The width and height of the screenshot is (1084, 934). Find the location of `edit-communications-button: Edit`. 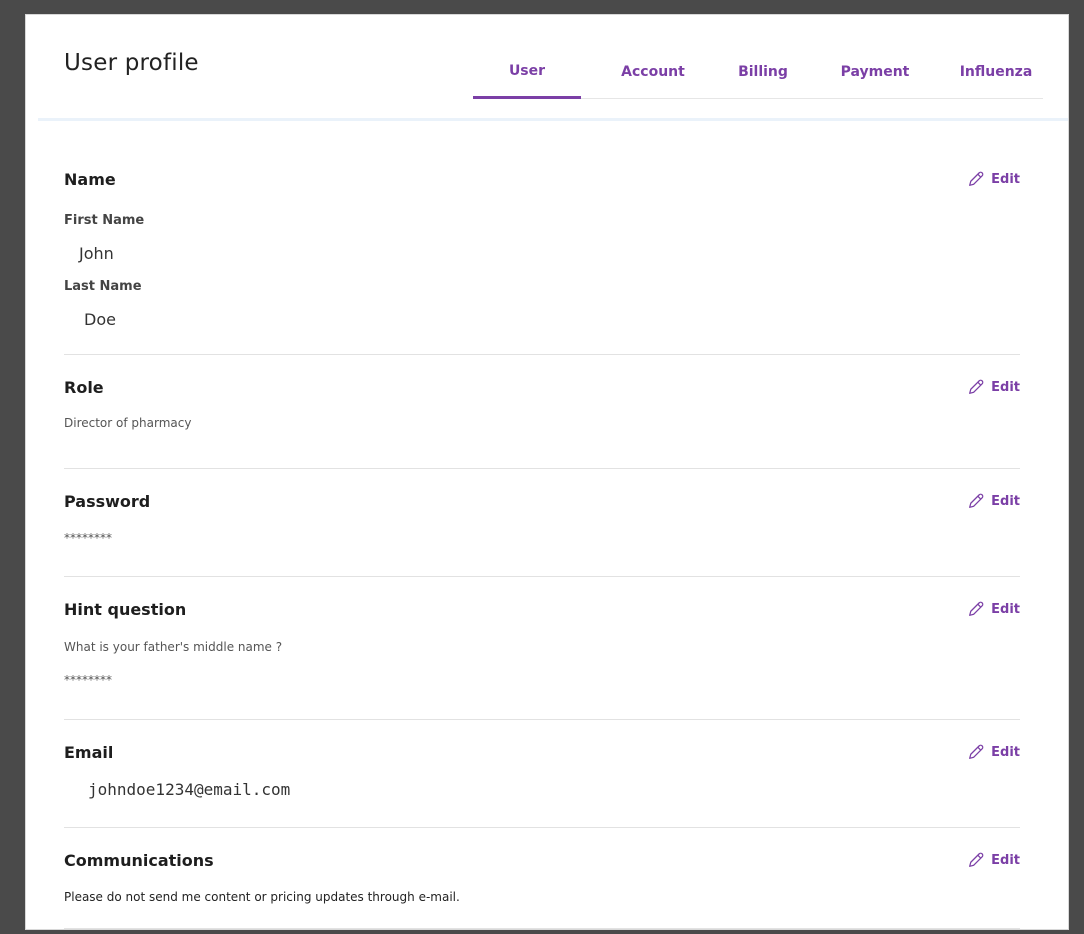

edit-communications-button: Edit is located at coordinates (993, 860).